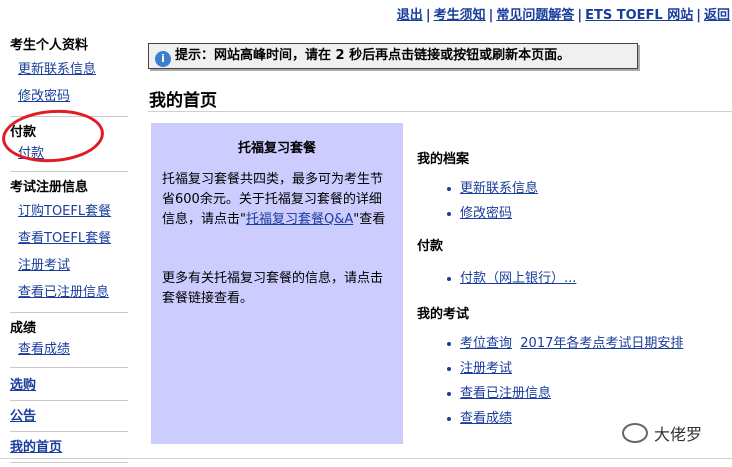 The image size is (732, 467). I want to click on bottom-divider, so click(366, 458).